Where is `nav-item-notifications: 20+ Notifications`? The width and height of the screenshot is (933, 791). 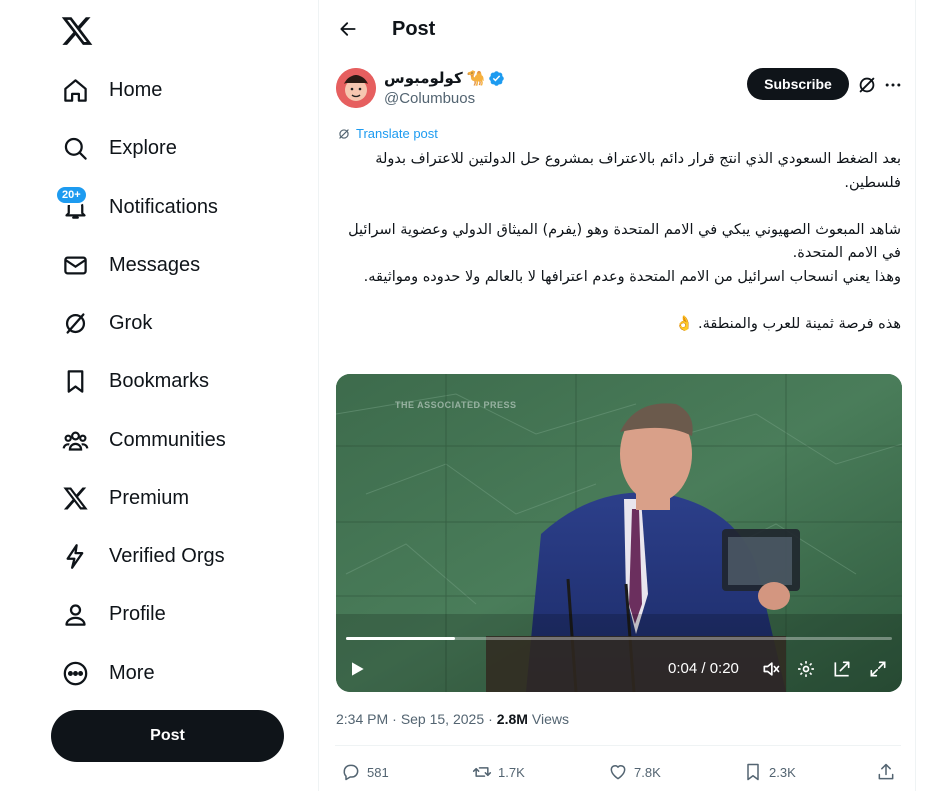
nav-item-notifications: 20+ Notifications is located at coordinates (165, 207).